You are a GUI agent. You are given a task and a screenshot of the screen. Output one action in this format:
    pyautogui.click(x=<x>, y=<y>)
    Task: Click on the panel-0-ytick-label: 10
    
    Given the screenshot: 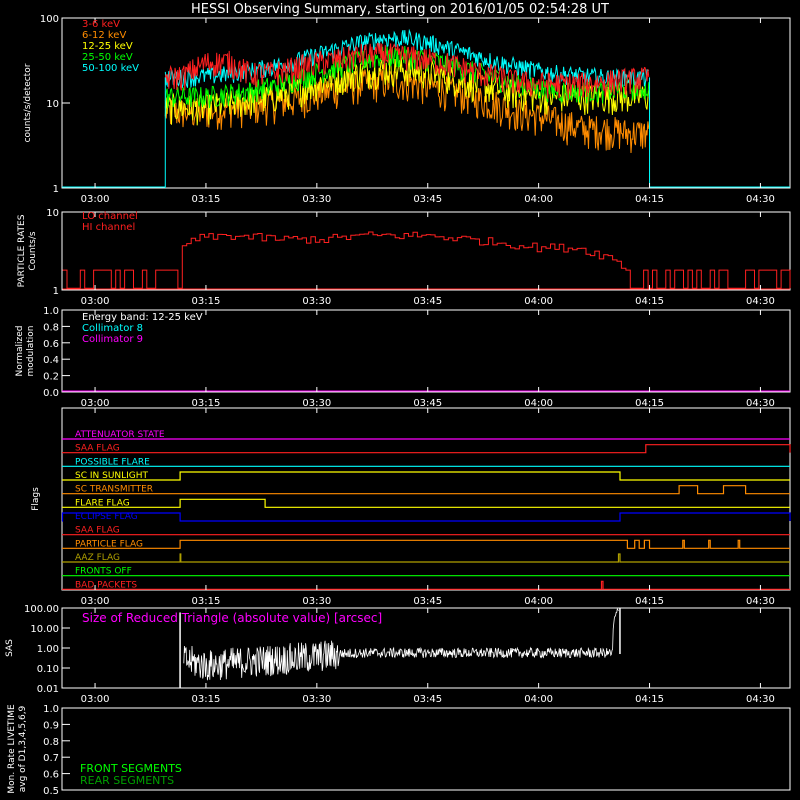 What is the action you would take?
    pyautogui.click(x=52, y=104)
    